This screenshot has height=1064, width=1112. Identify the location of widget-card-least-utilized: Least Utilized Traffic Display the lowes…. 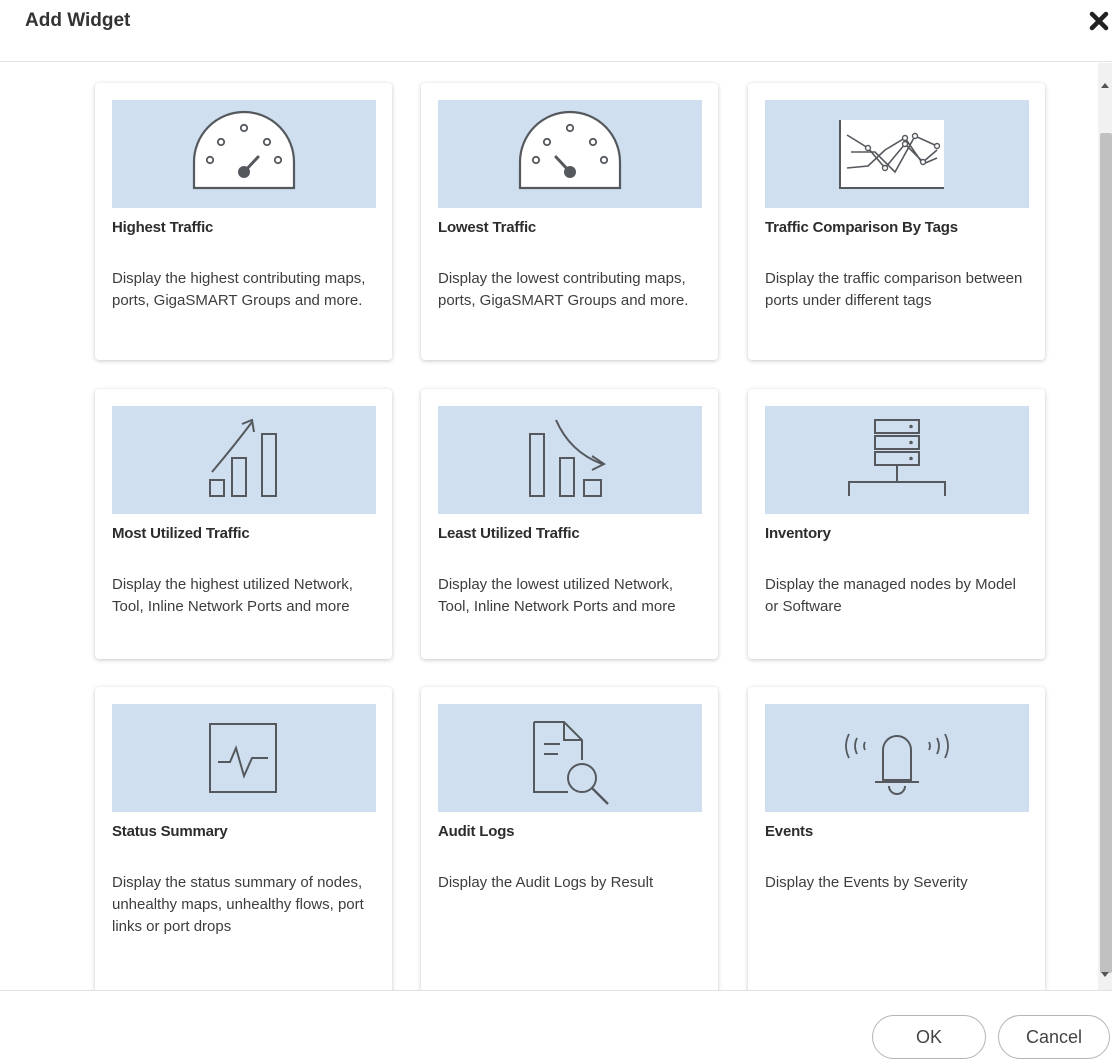
(569, 524).